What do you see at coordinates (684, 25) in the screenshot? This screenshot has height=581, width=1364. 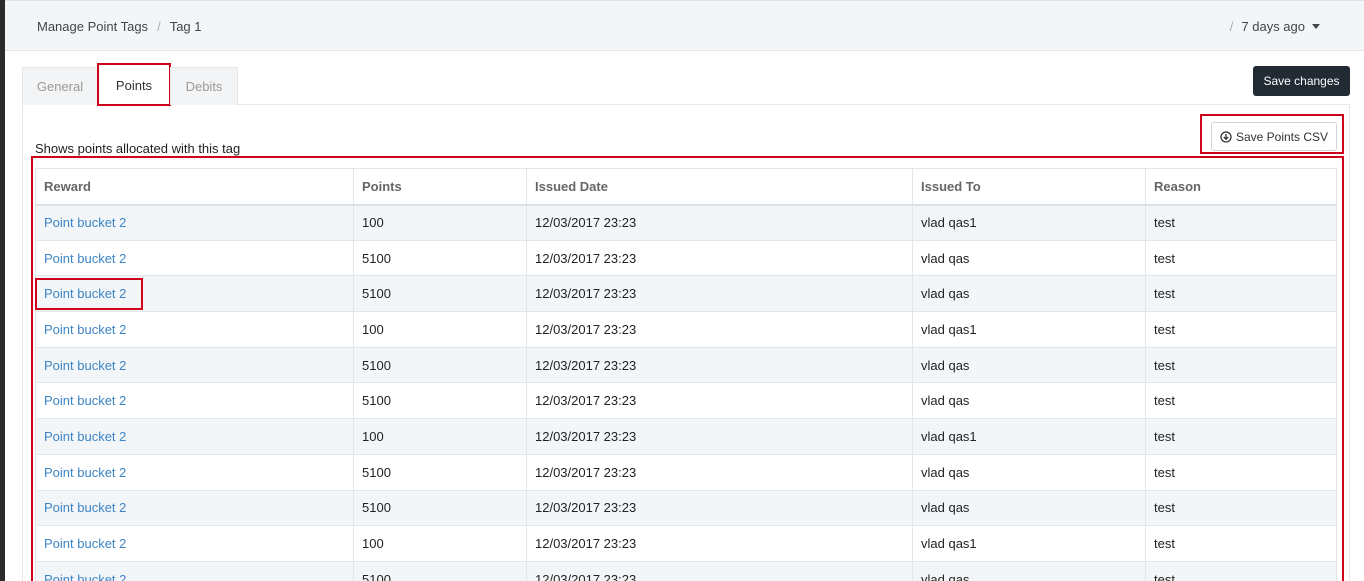 I see `top-bar: Manage Point Tags / Tag 1 / 7 days ago` at bounding box center [684, 25].